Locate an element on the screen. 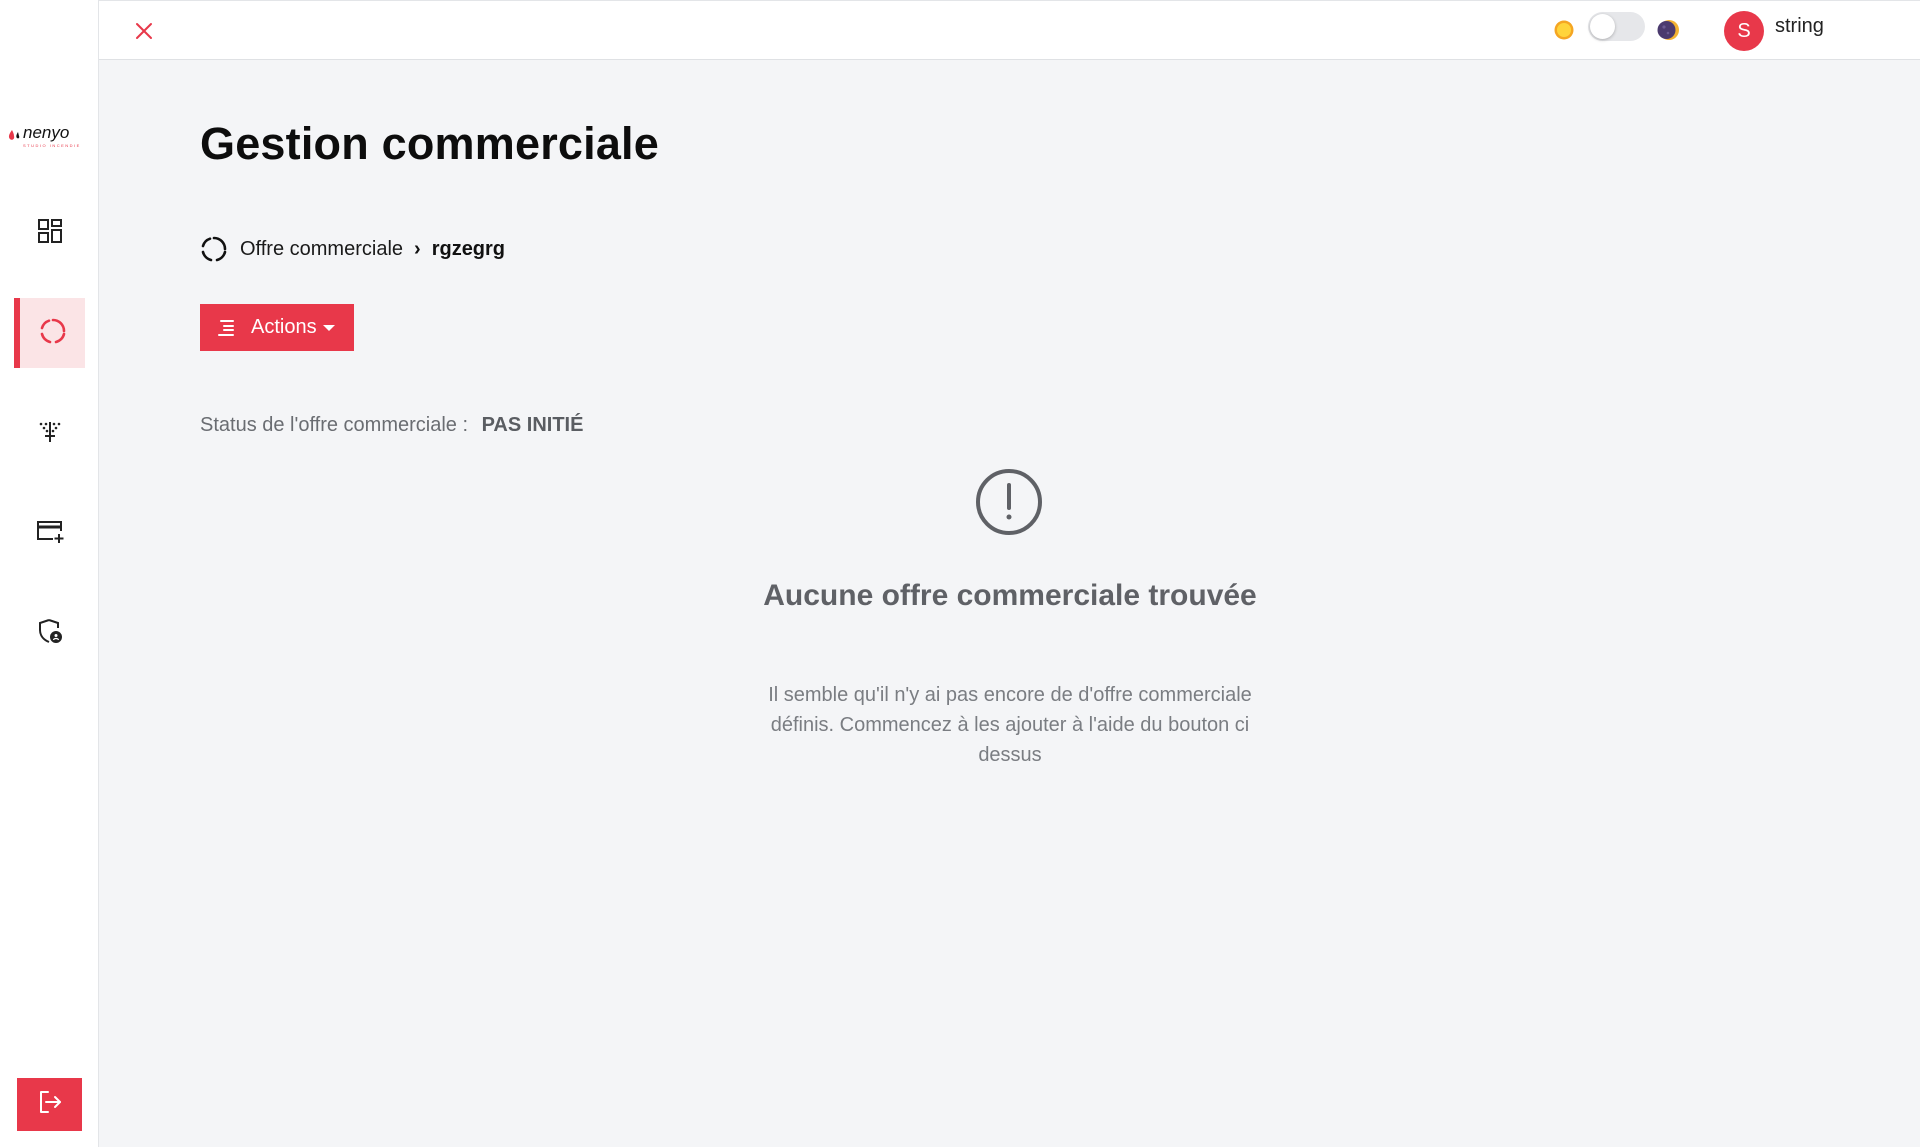  add-card-icon is located at coordinates (50, 533).